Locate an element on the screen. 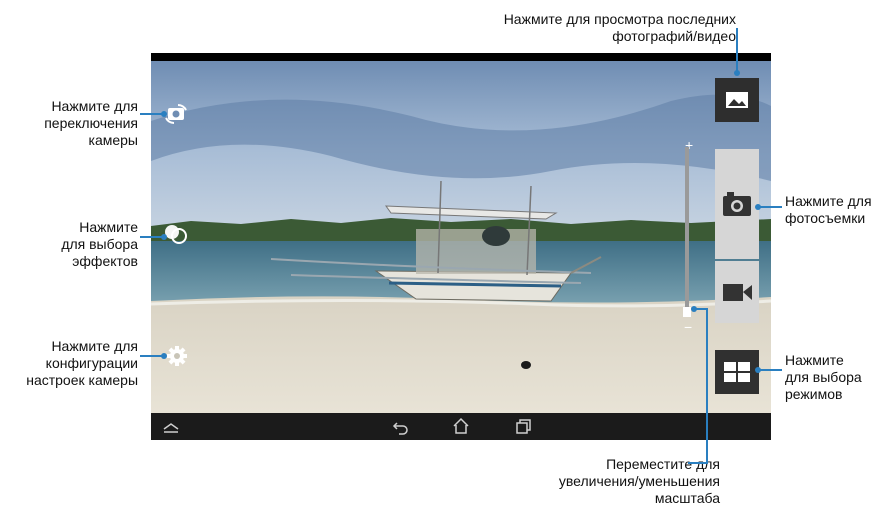 The width and height of the screenshot is (880, 507). callout-zoom-line2: увеличения/уменьшения is located at coordinates (639, 481).